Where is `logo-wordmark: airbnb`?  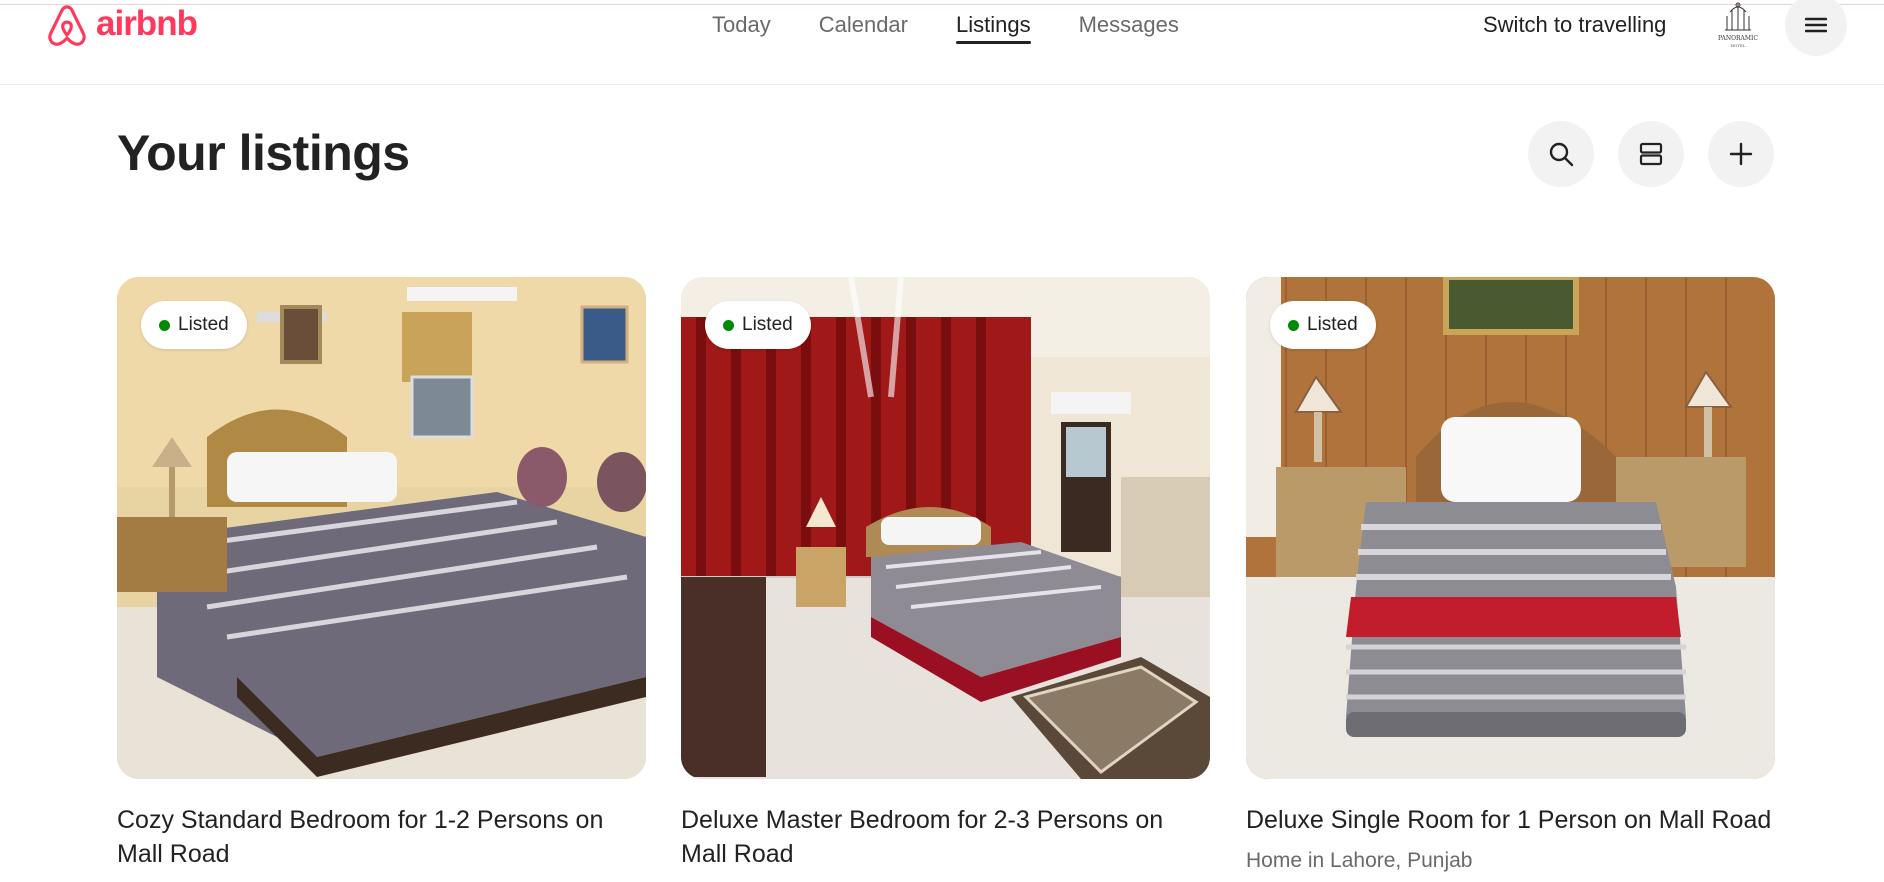
logo-wordmark: airbnb is located at coordinates (147, 23).